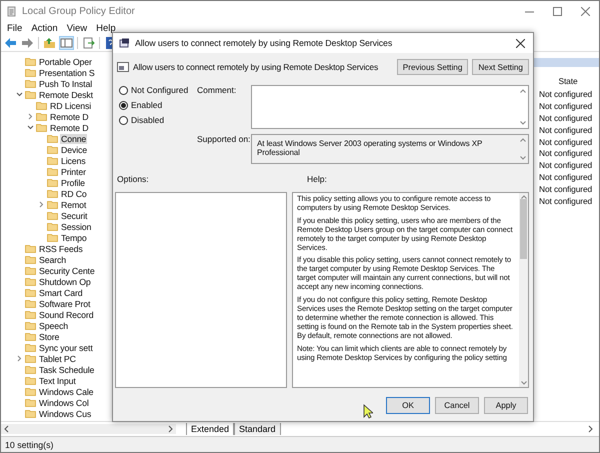  I want to click on tree-item: Push To Instal, so click(65, 83).